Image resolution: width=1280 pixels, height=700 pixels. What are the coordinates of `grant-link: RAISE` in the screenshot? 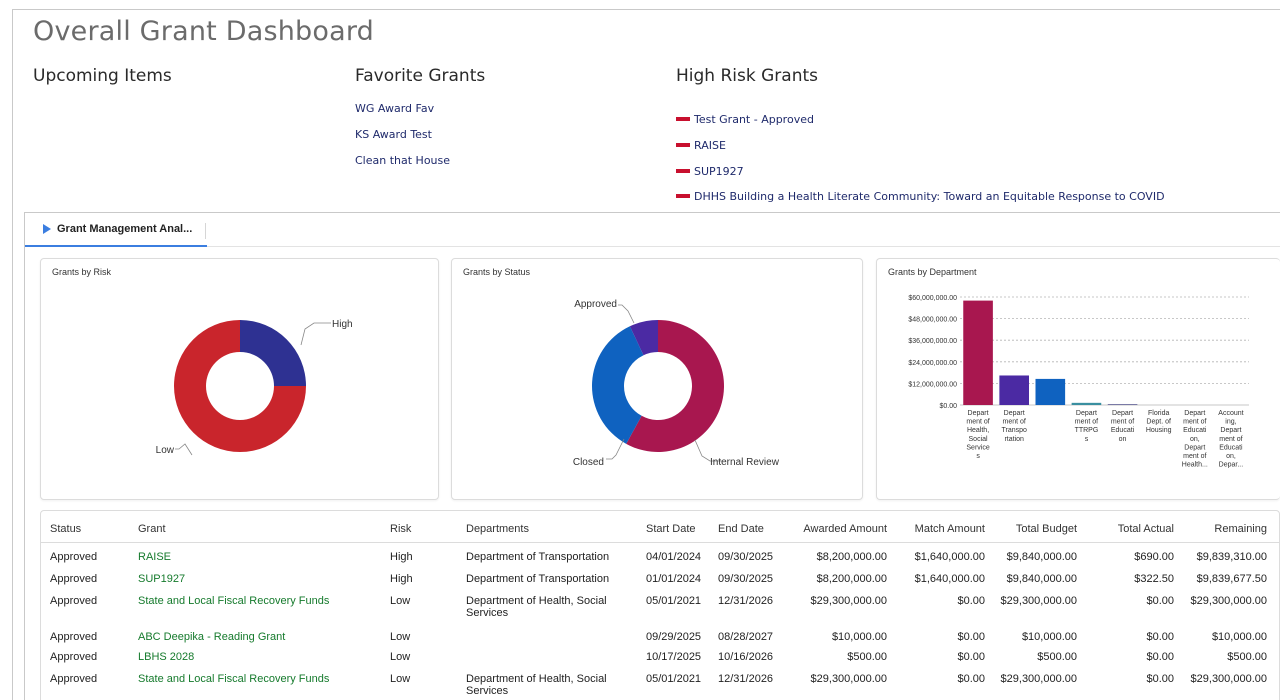 It's located at (258, 557).